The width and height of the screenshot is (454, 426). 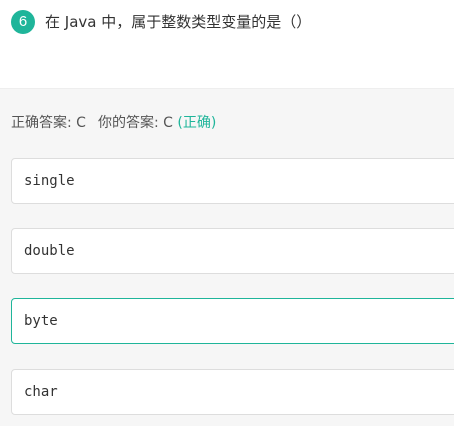 What do you see at coordinates (23, 22) in the screenshot?
I see `question-number-badge: 6` at bounding box center [23, 22].